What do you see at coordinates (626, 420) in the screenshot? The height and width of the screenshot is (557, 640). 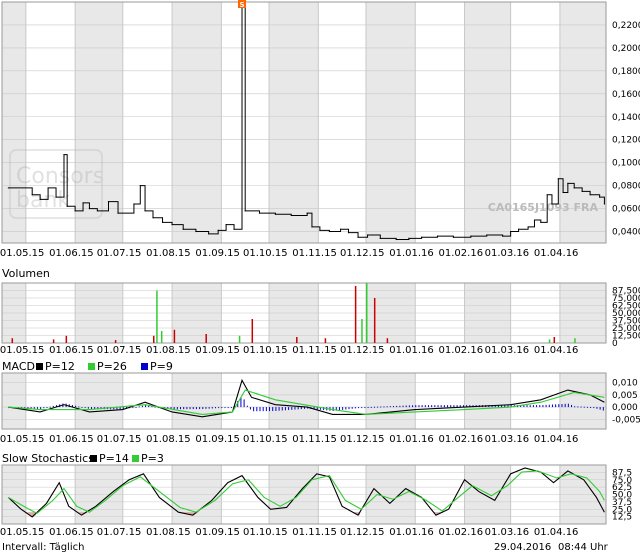 I see `macd-y-tick-label: -0,005` at bounding box center [626, 420].